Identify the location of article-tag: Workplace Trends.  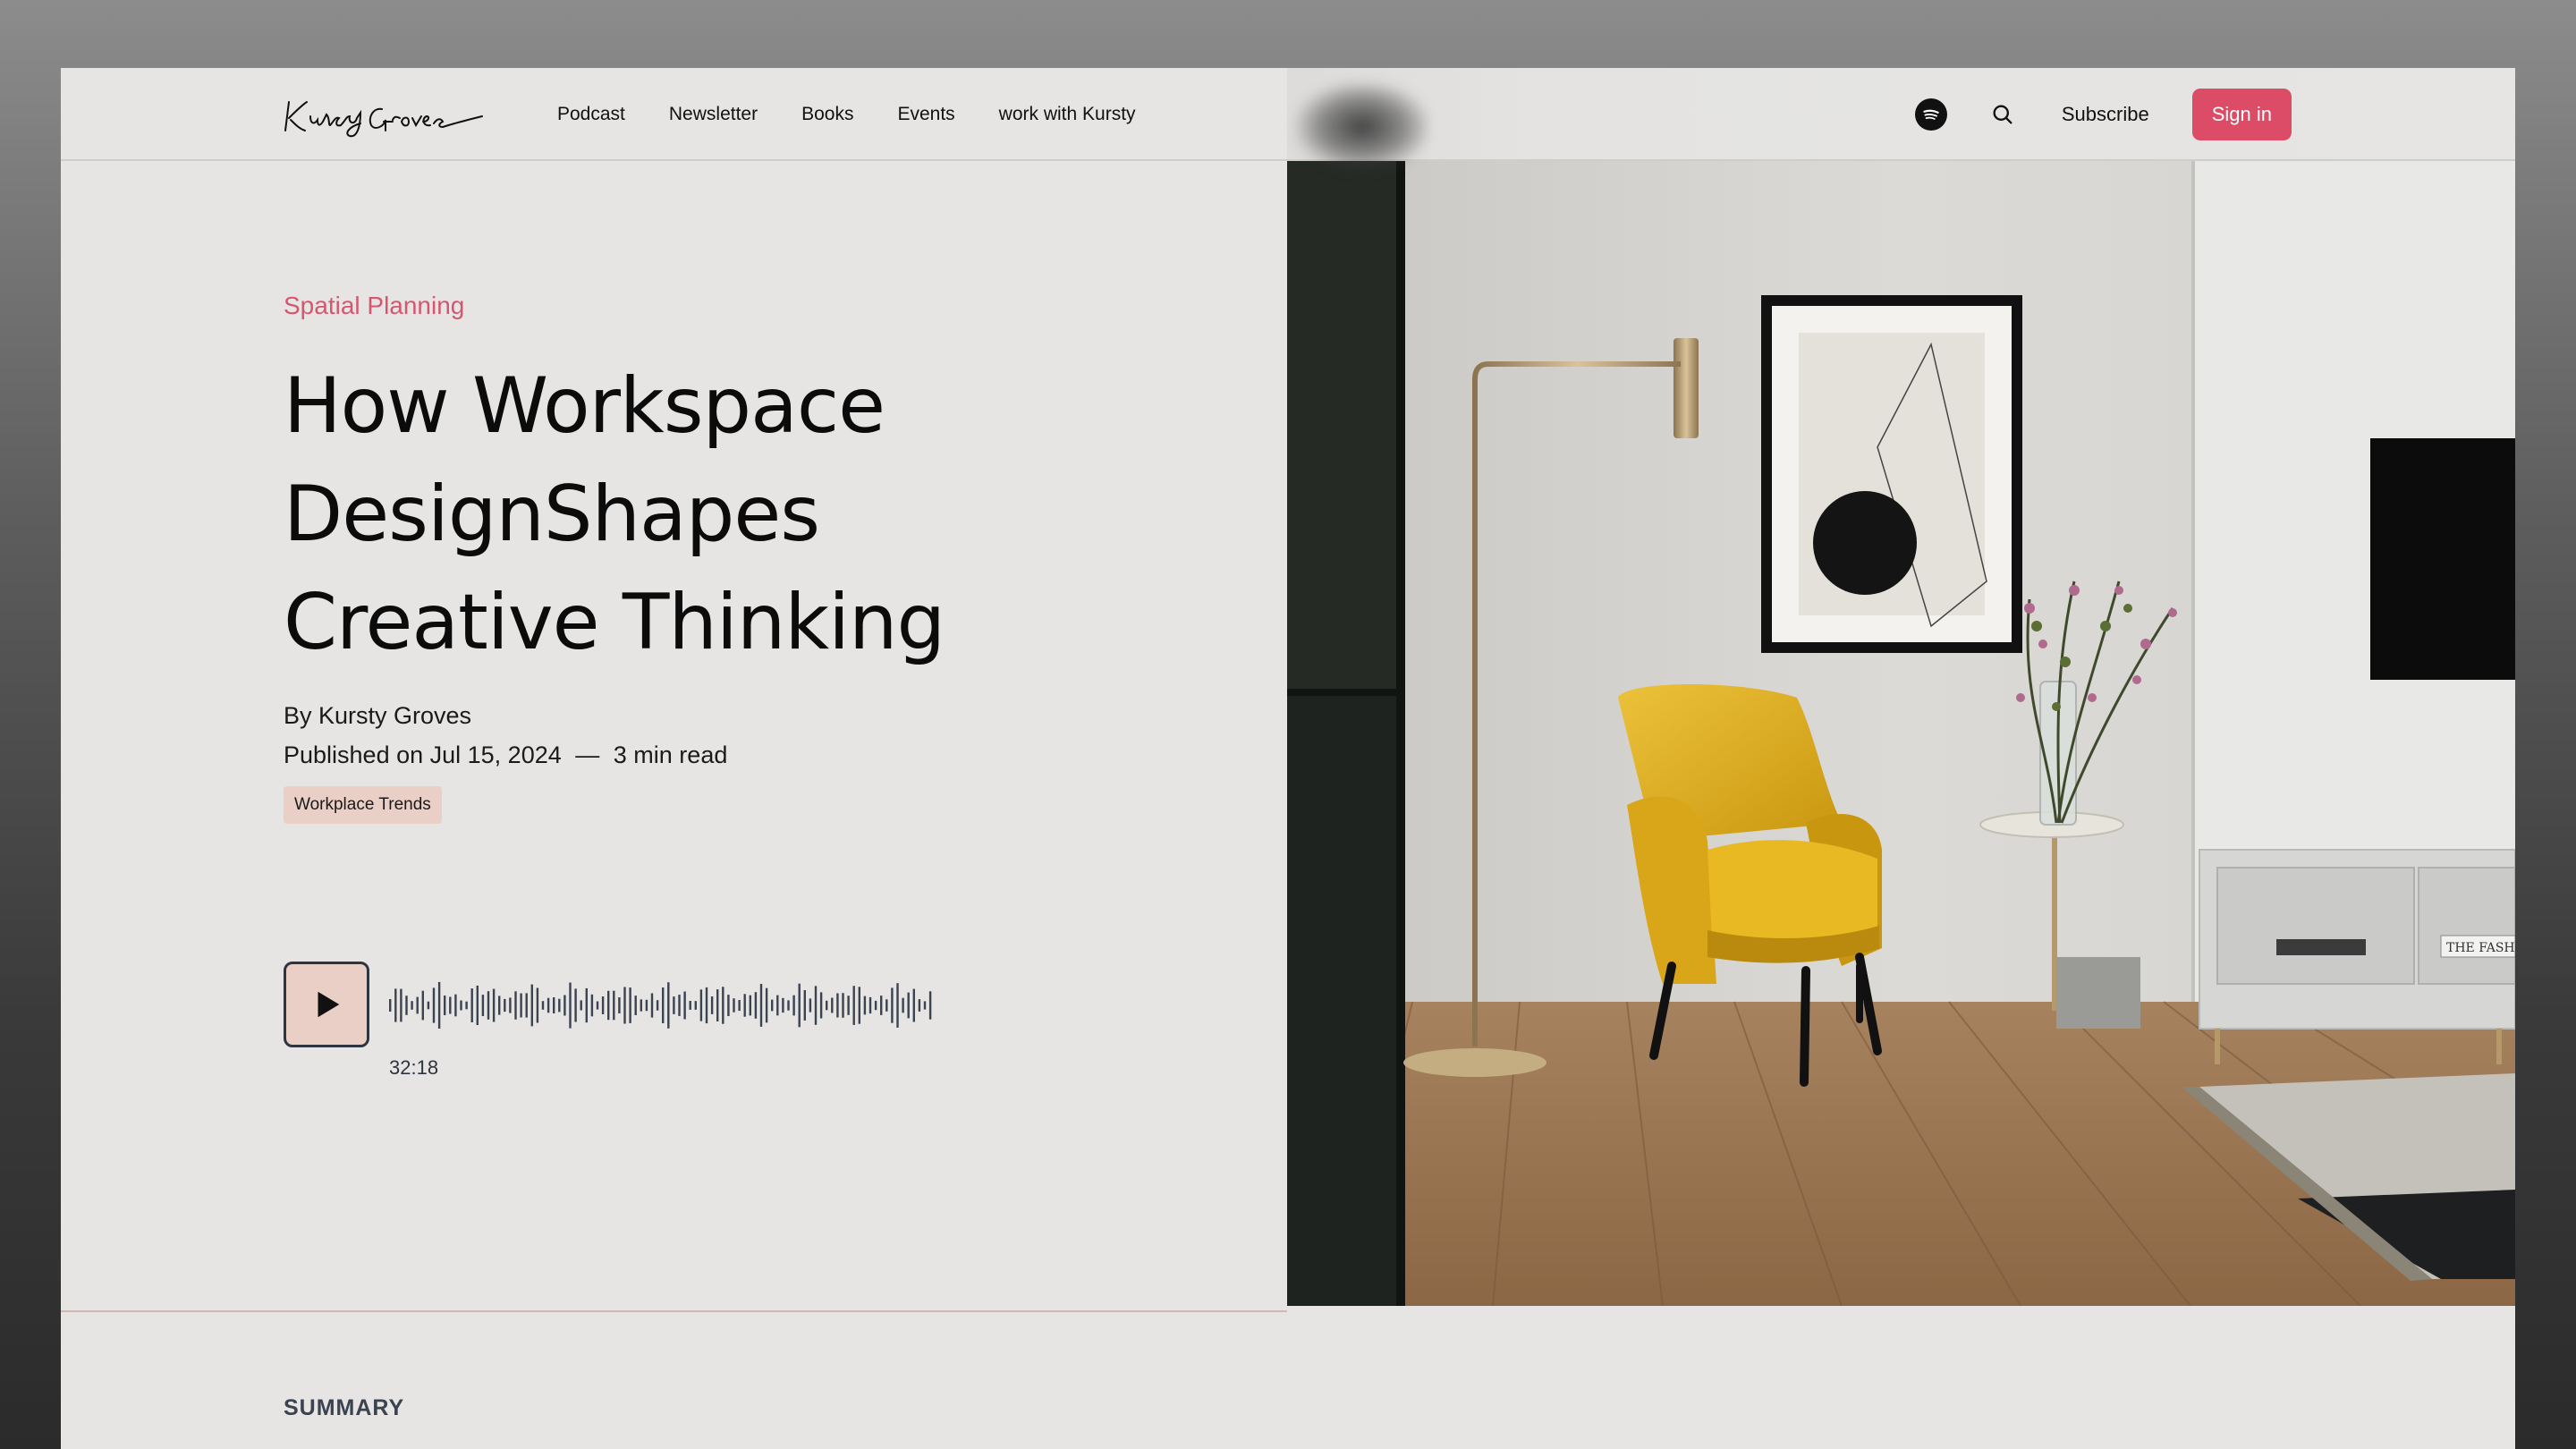
(363, 805).